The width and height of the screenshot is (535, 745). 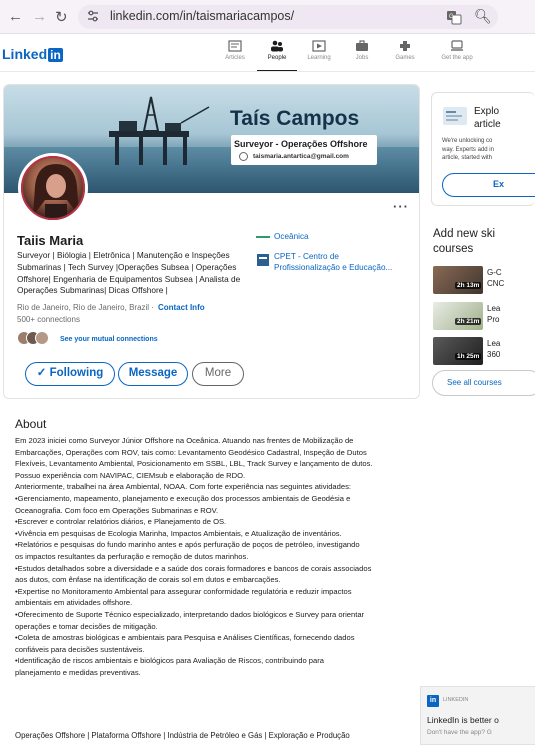 What do you see at coordinates (468, 285) in the screenshot?
I see `course-duration: 2h 13m` at bounding box center [468, 285].